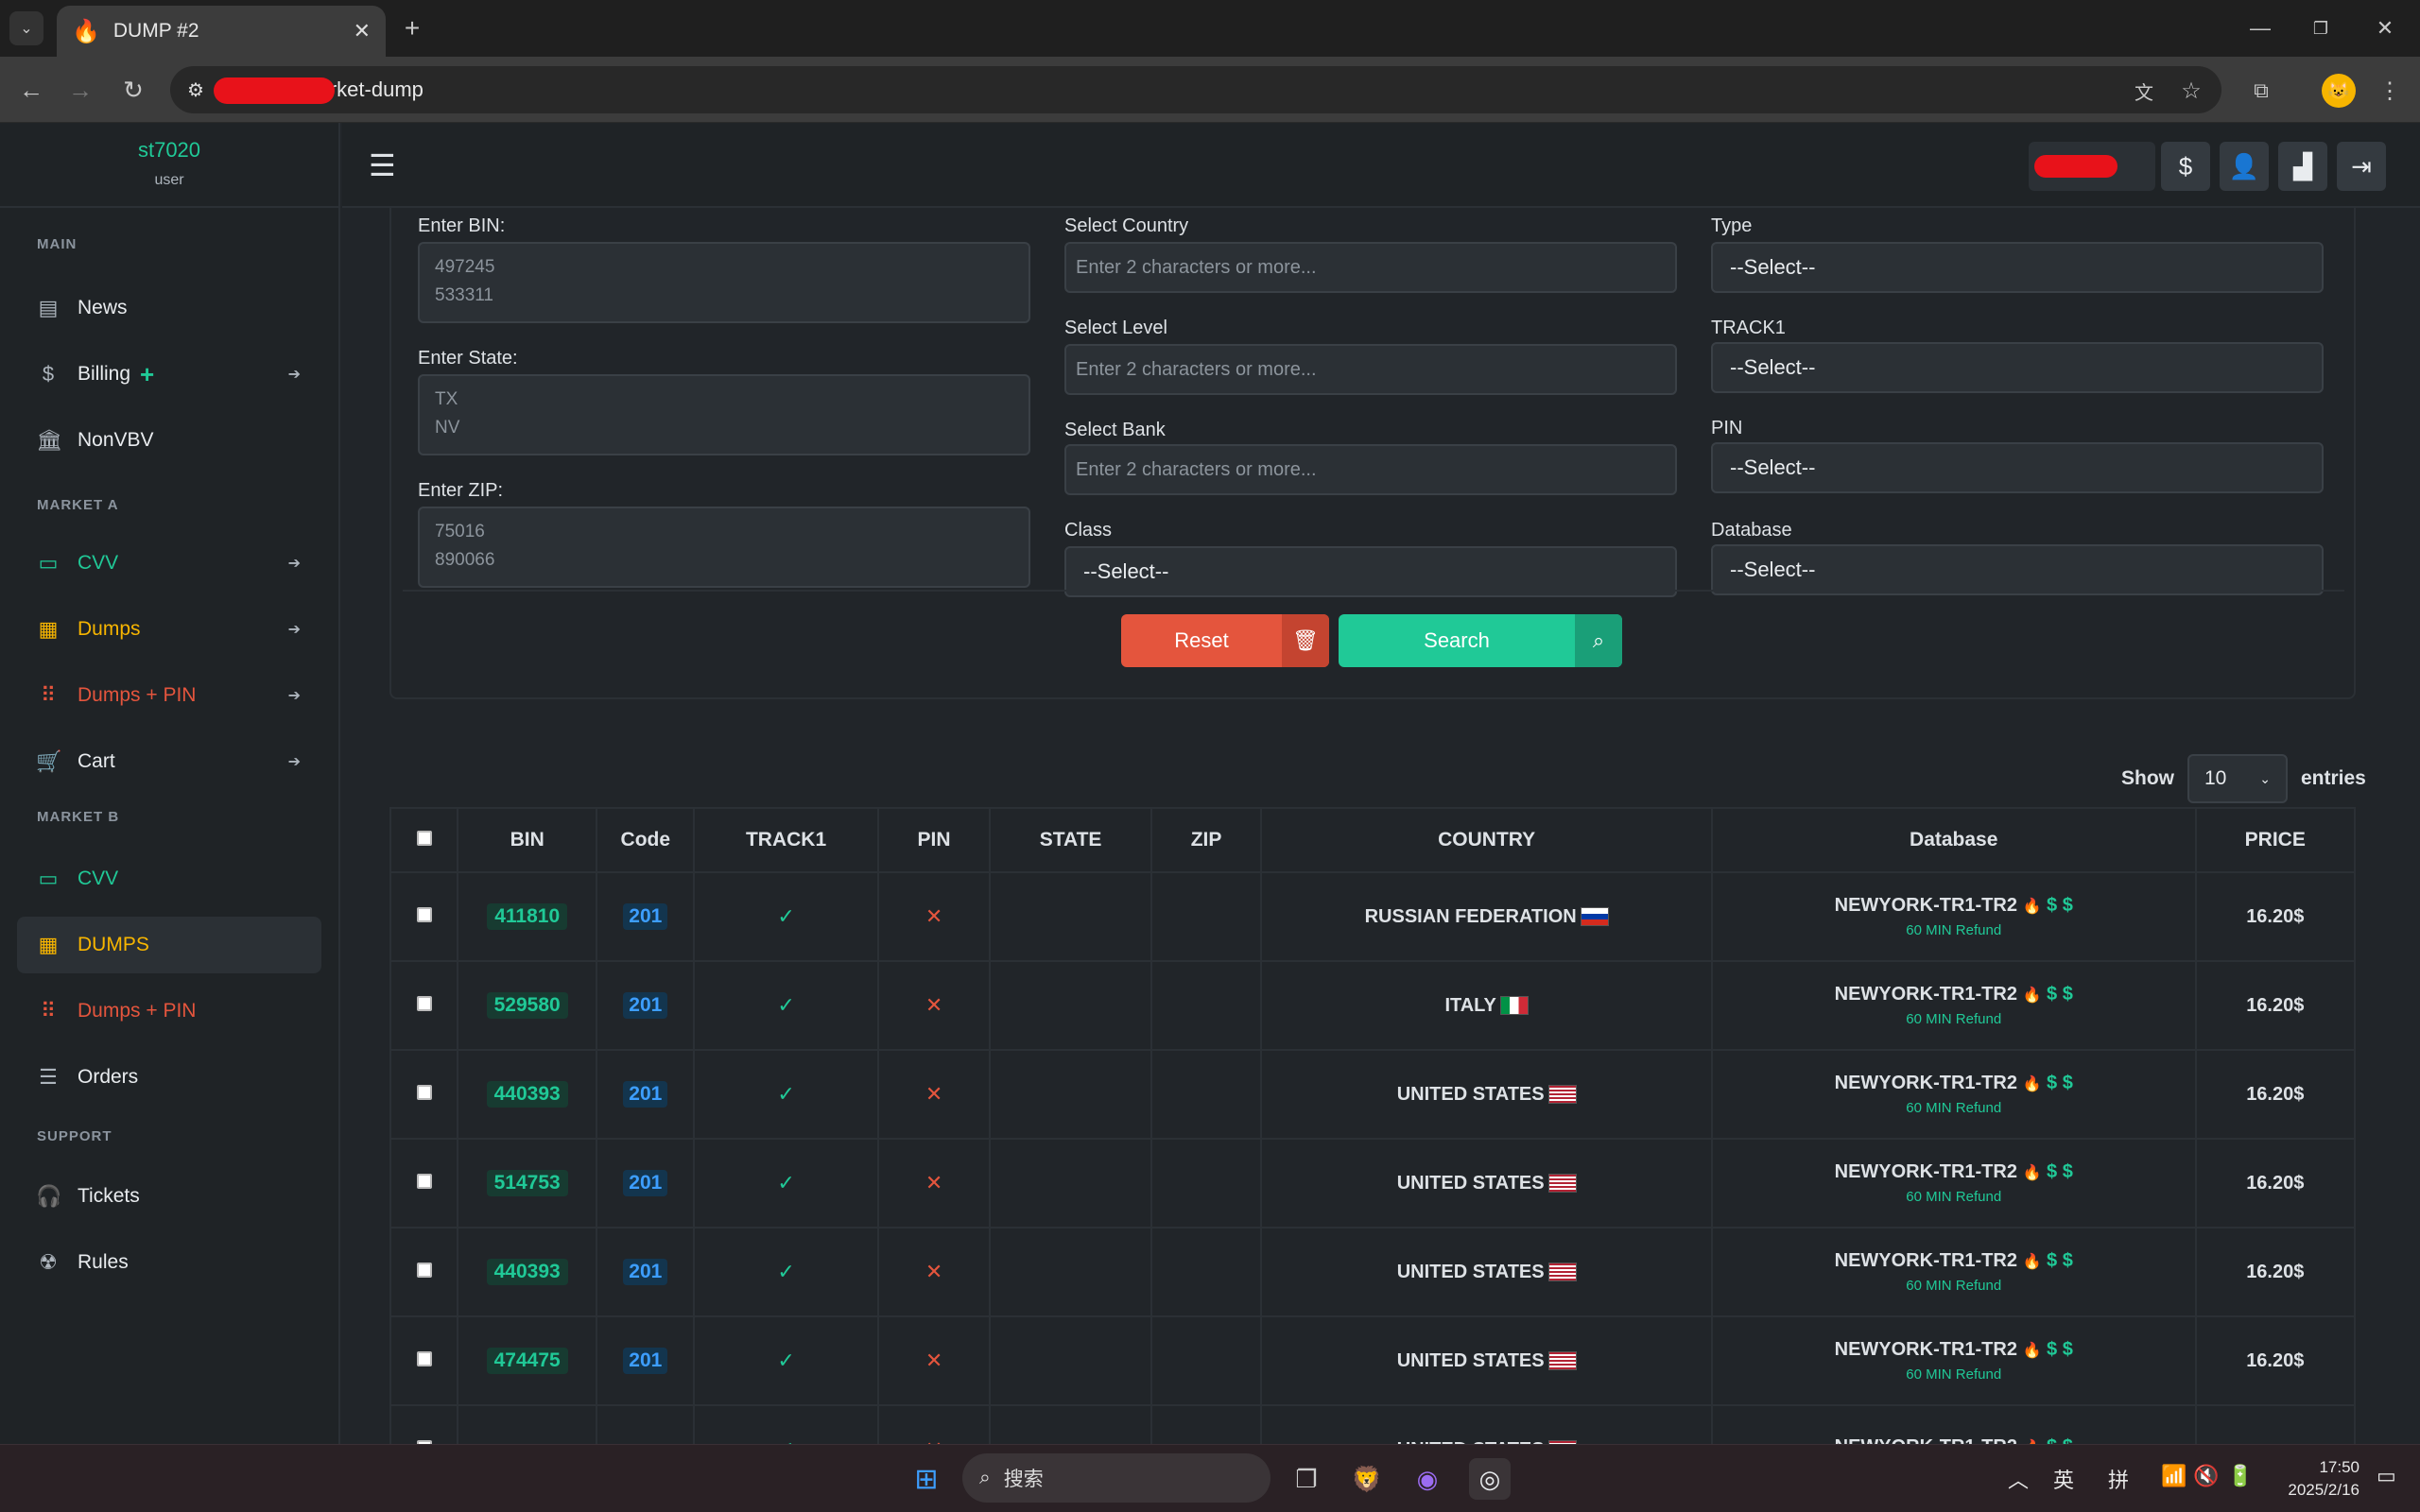  Describe the element at coordinates (2339, 91) in the screenshot. I see `profile-avatar-icon: 😺` at that location.